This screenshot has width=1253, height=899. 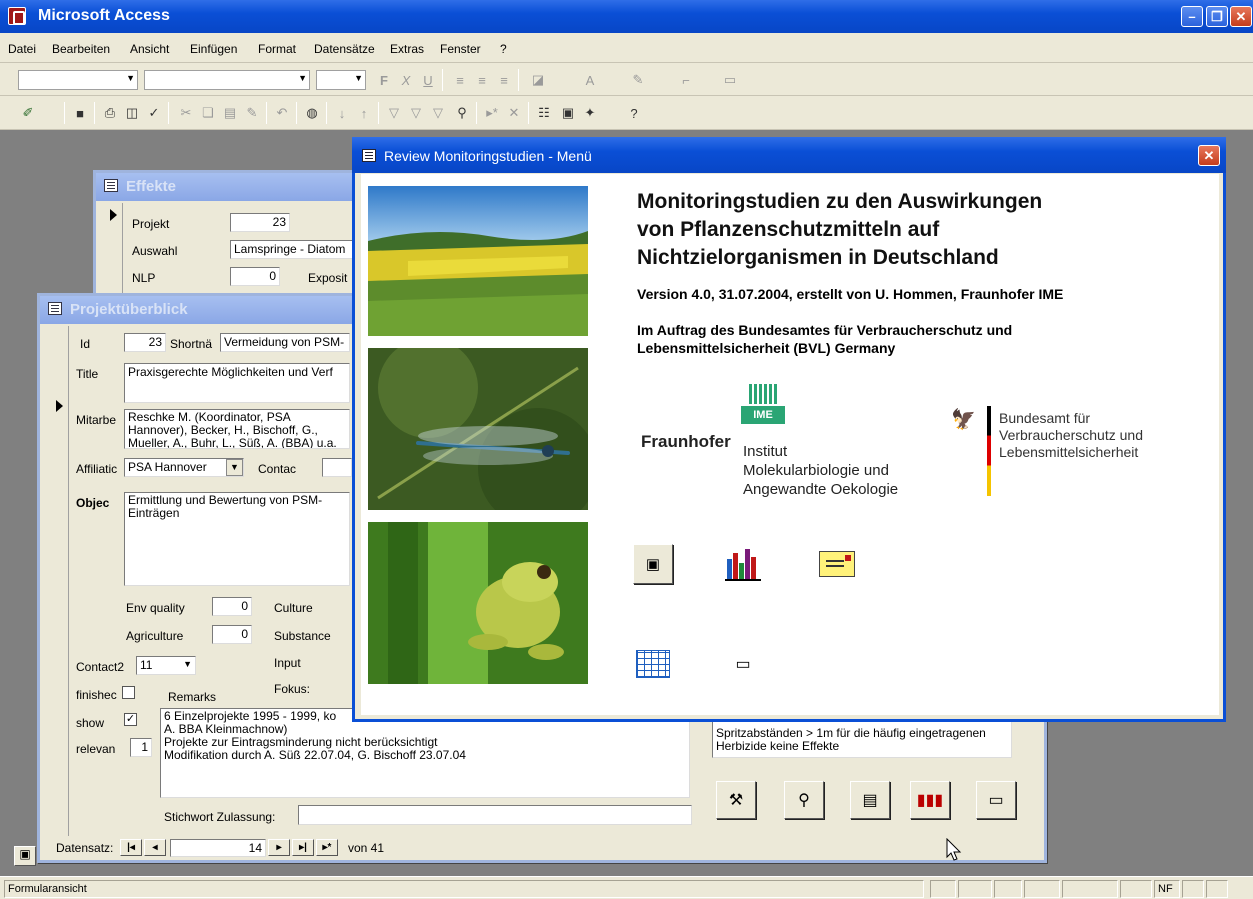 I want to click on heading-line: Nichtzielorganismen in Deutschland, so click(x=818, y=257).